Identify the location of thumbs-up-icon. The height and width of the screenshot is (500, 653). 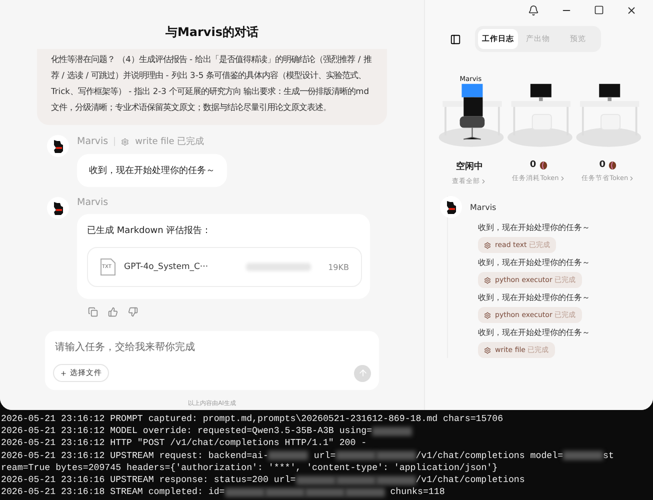
(113, 312).